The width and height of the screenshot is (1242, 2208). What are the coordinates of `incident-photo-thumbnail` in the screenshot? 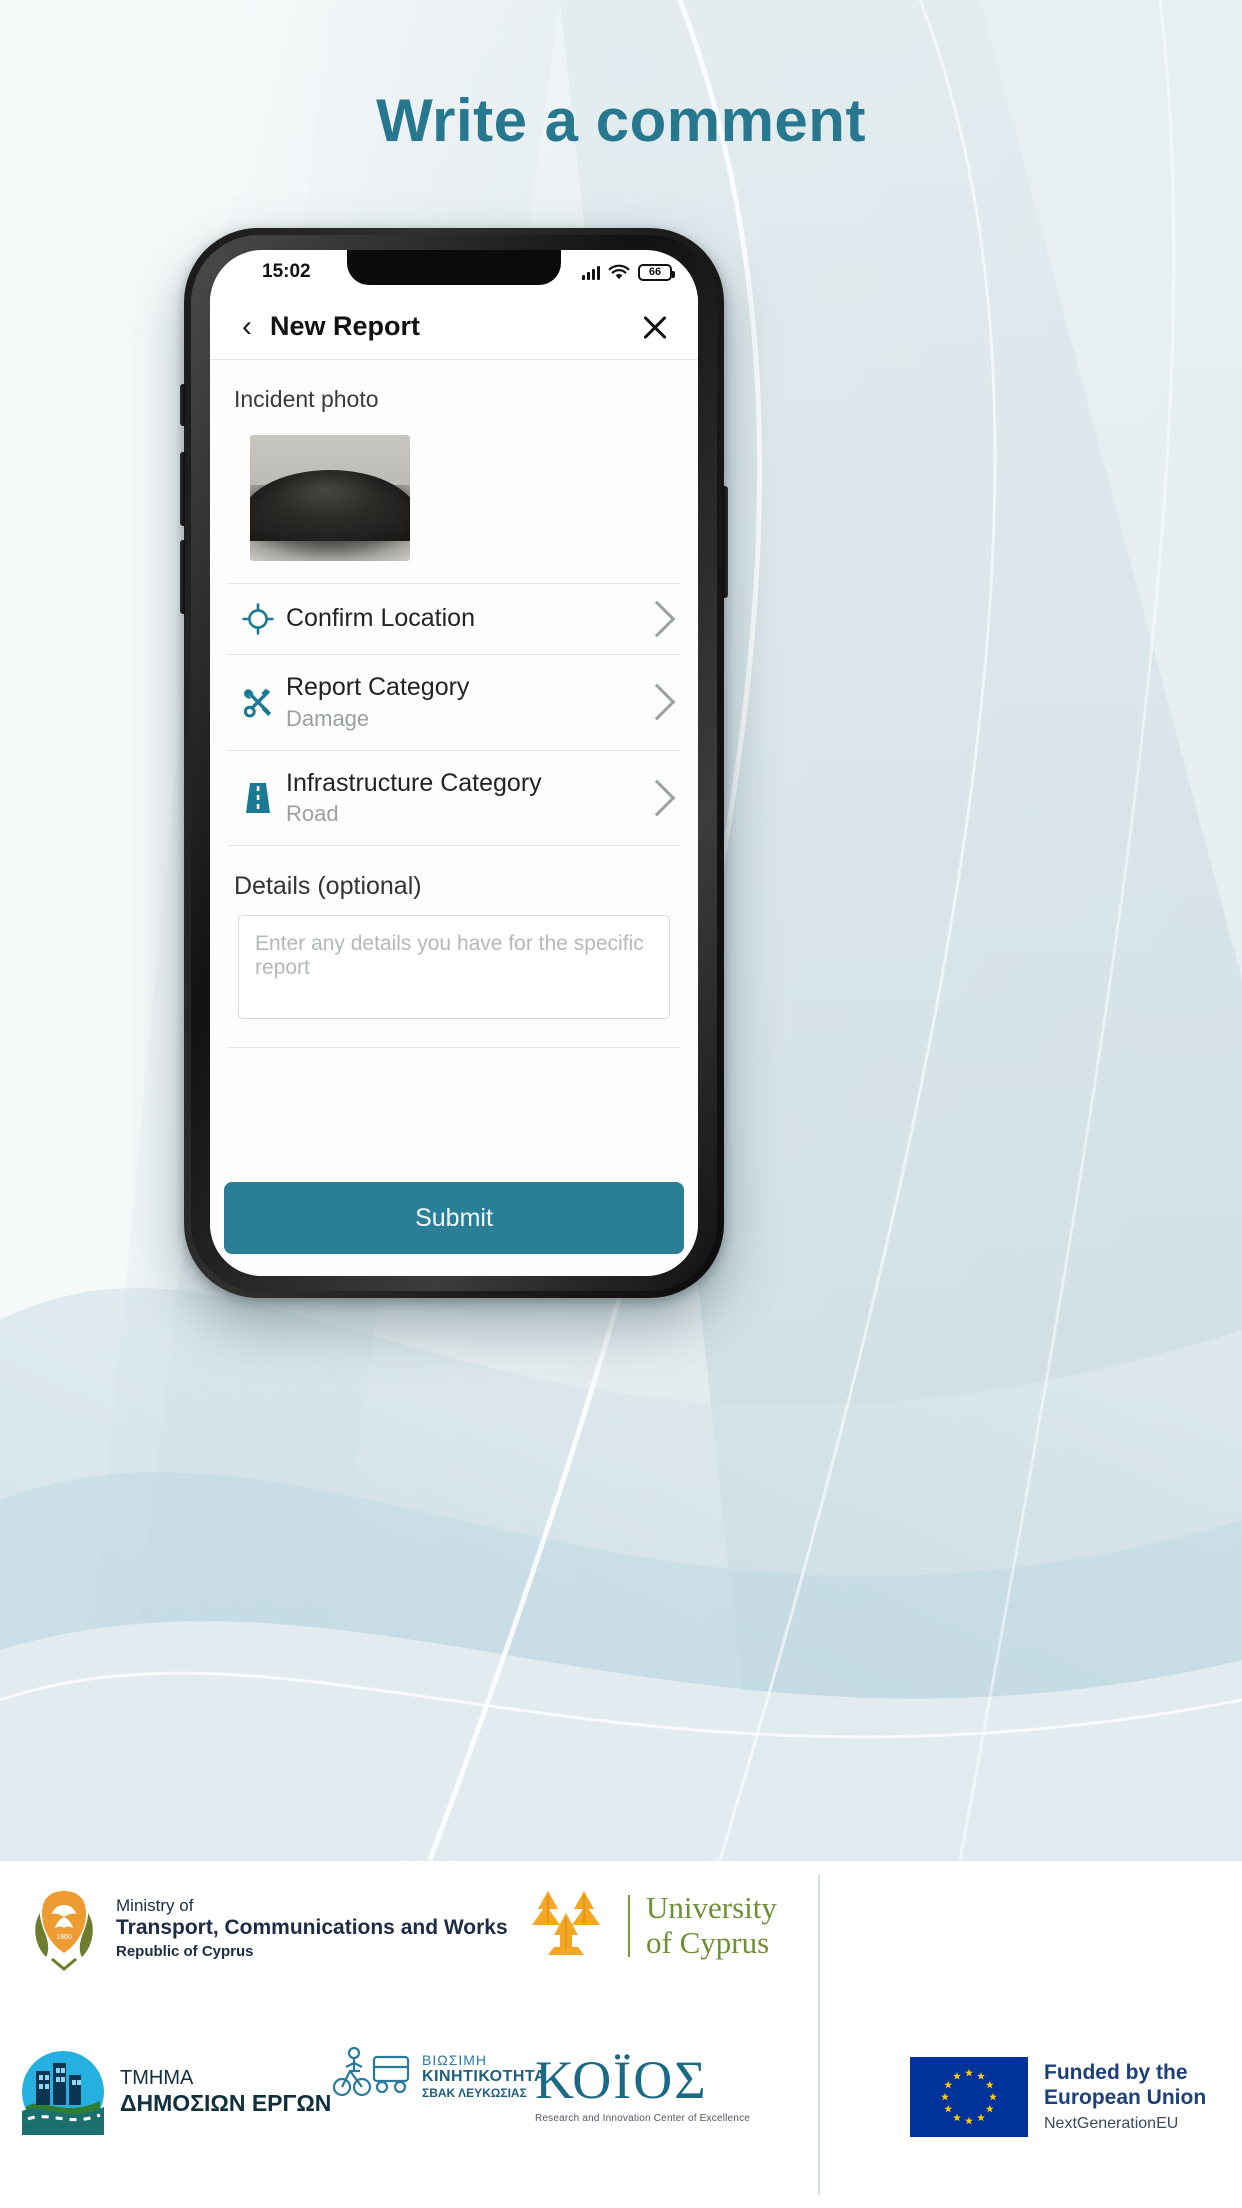 It's located at (330, 498).